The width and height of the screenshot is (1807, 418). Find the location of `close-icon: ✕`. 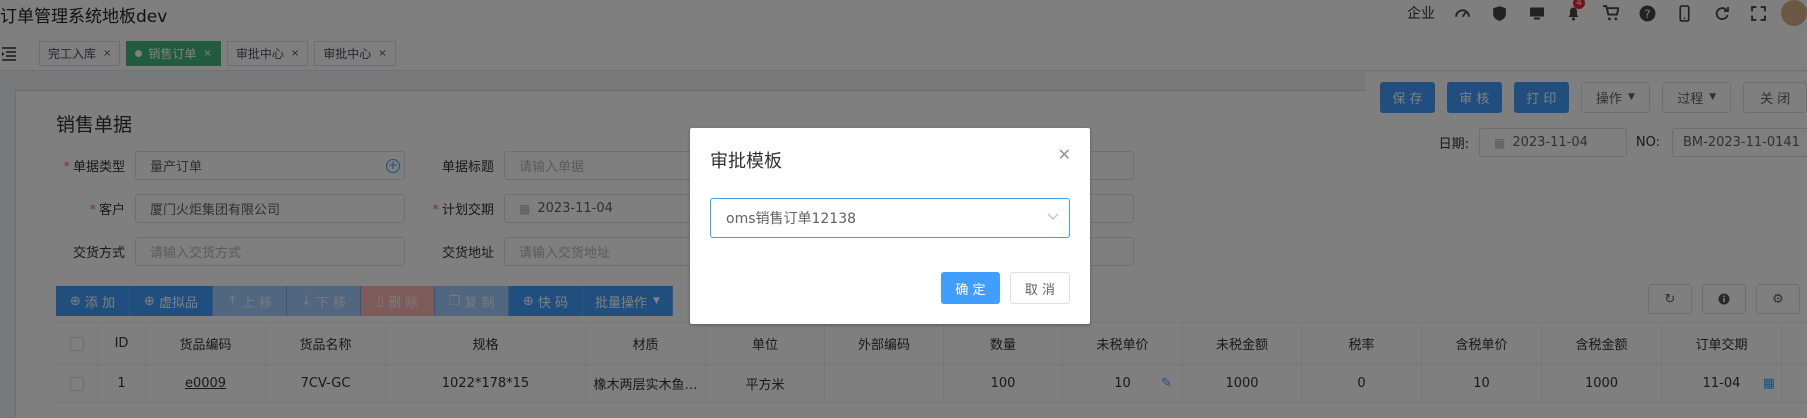

close-icon: ✕ is located at coordinates (1064, 154).